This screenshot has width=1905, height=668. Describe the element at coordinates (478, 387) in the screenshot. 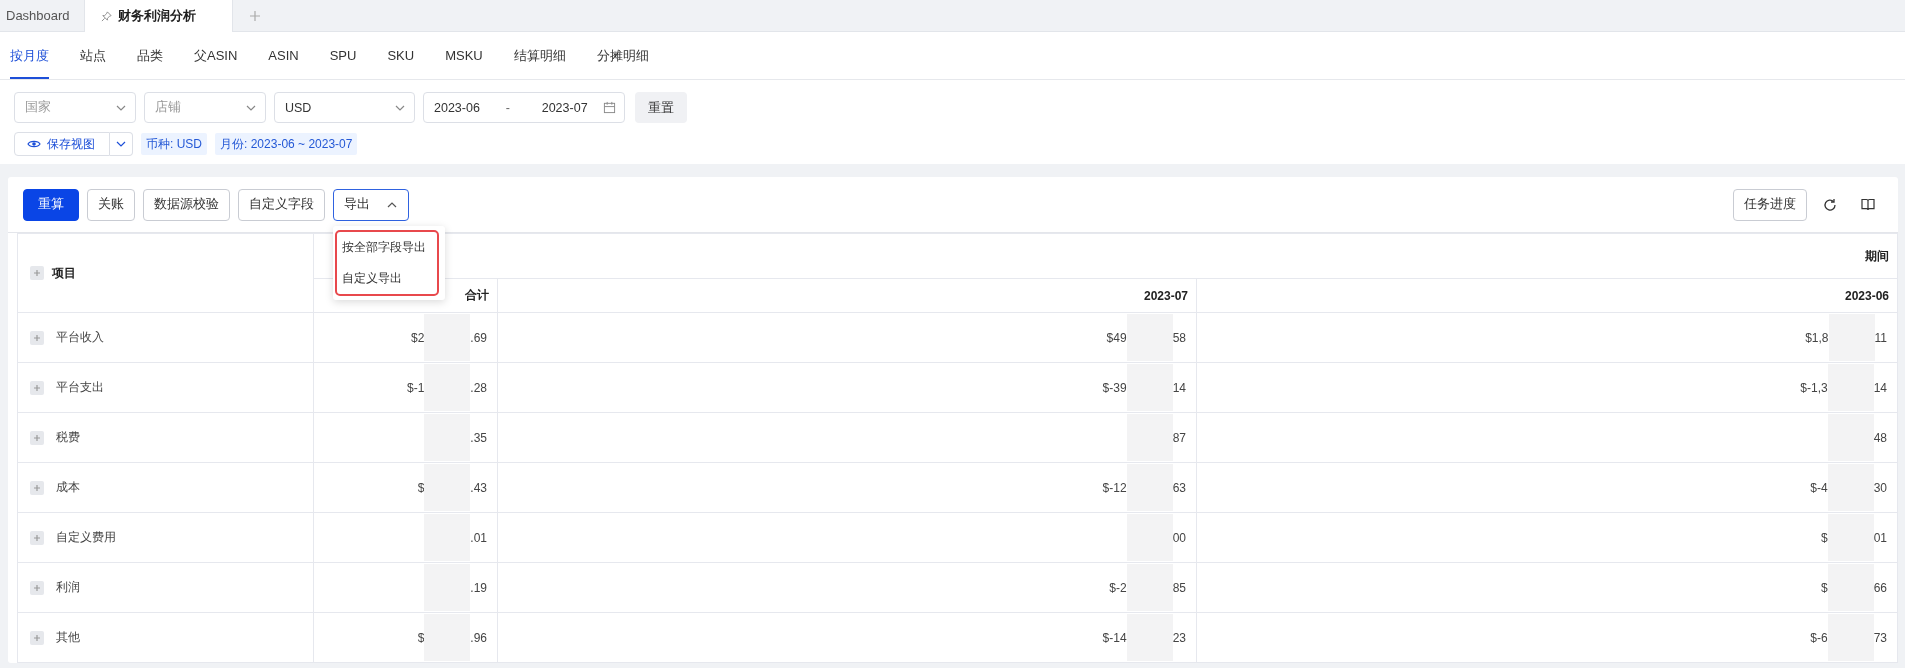

I see `amount-text: .28` at that location.